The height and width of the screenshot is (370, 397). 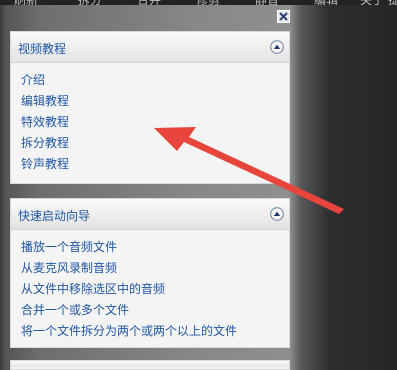 I want to click on red-arrow-icon, so click(x=249, y=170).